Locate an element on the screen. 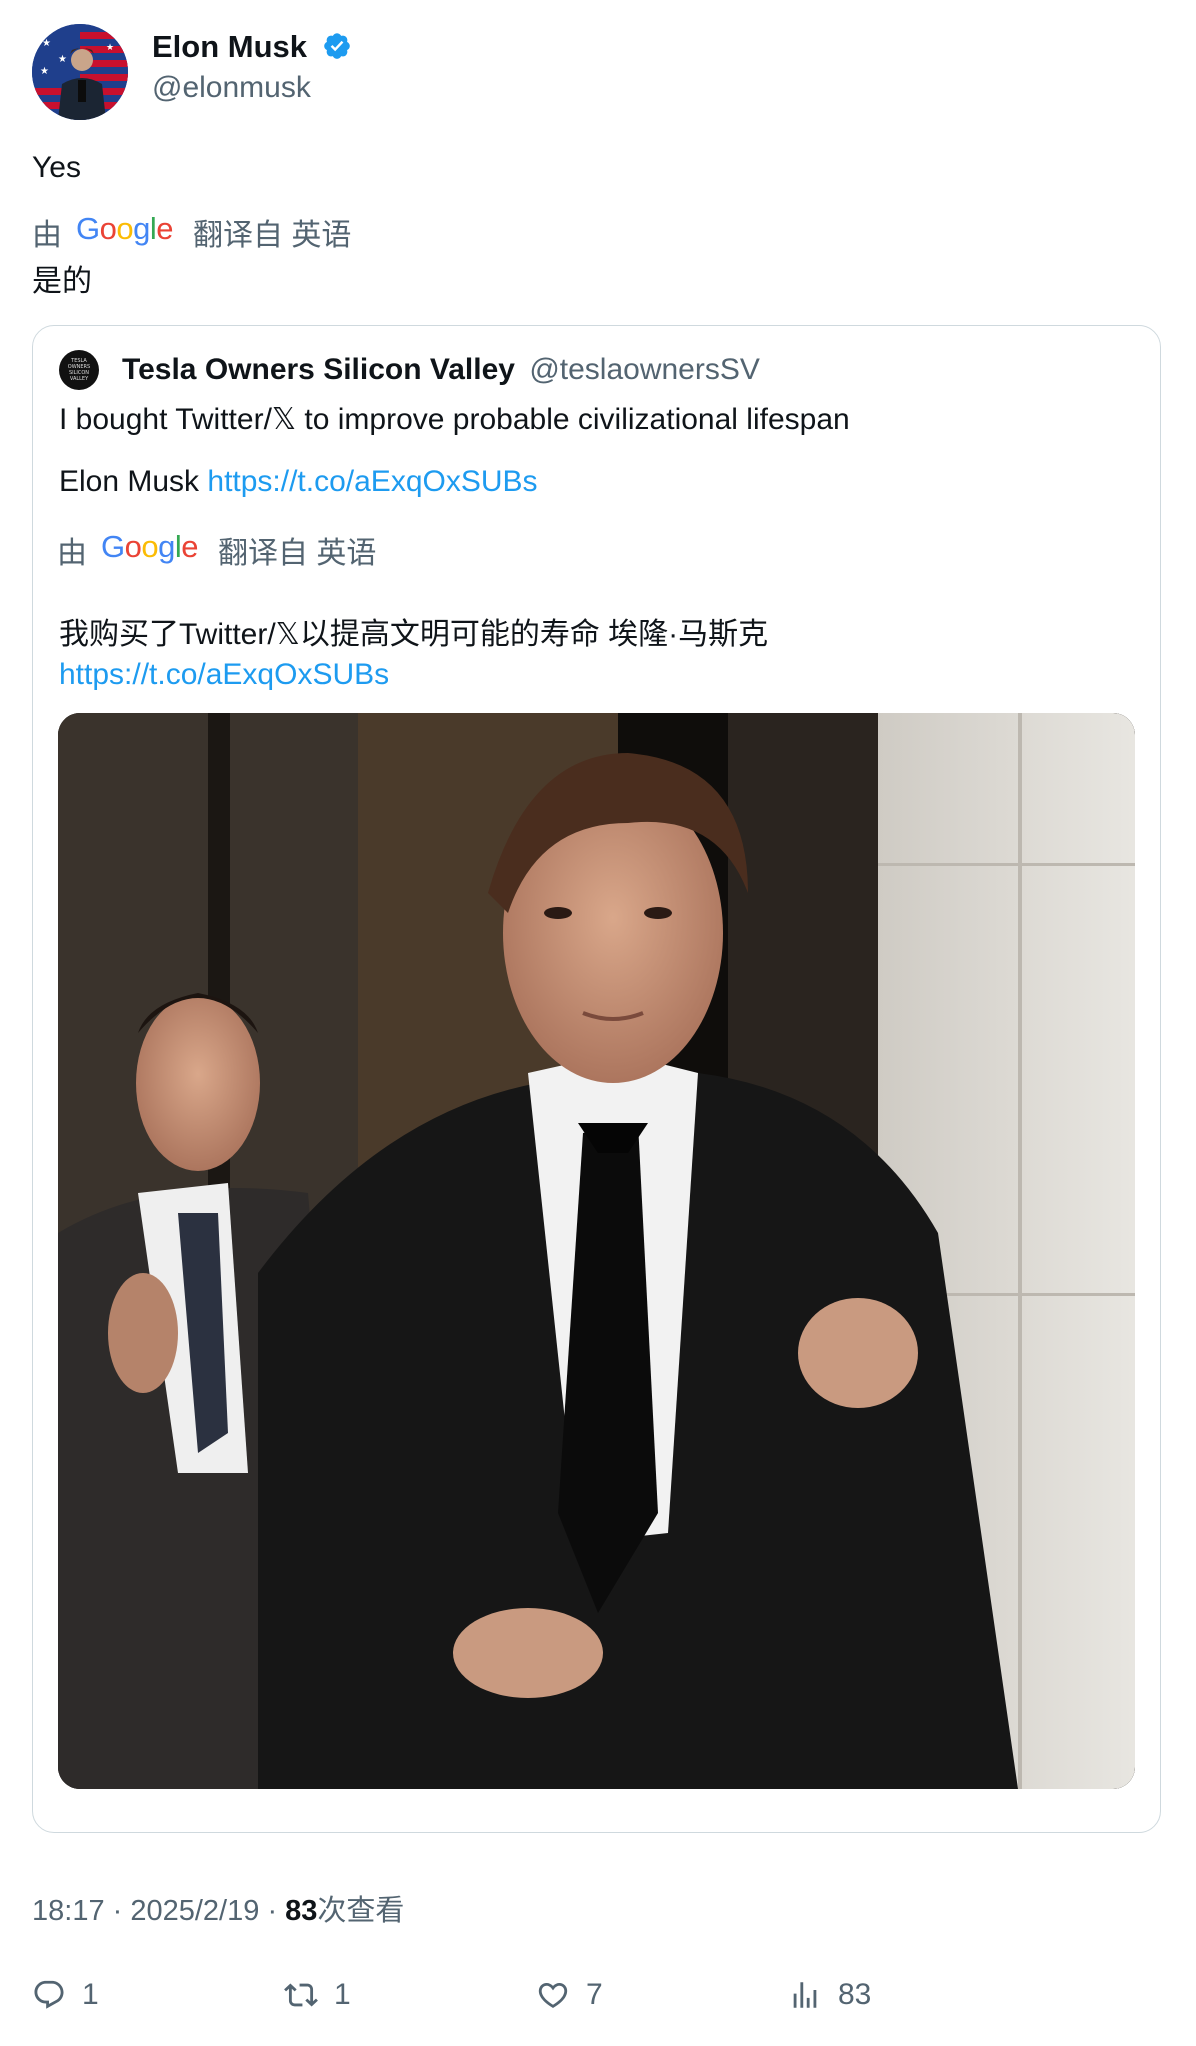  views-button: 83 is located at coordinates (829, 1995).